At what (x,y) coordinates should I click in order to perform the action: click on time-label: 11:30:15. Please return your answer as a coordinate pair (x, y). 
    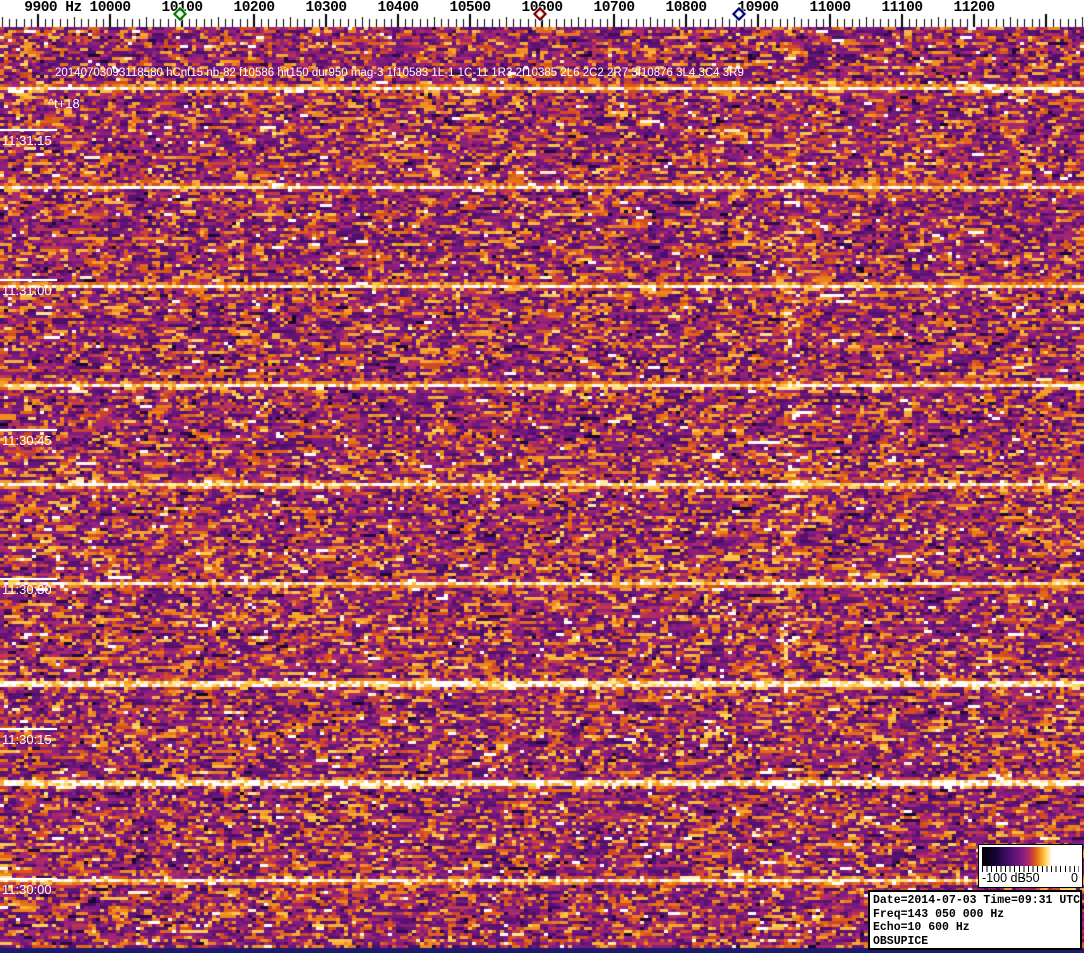
    Looking at the image, I should click on (27, 739).